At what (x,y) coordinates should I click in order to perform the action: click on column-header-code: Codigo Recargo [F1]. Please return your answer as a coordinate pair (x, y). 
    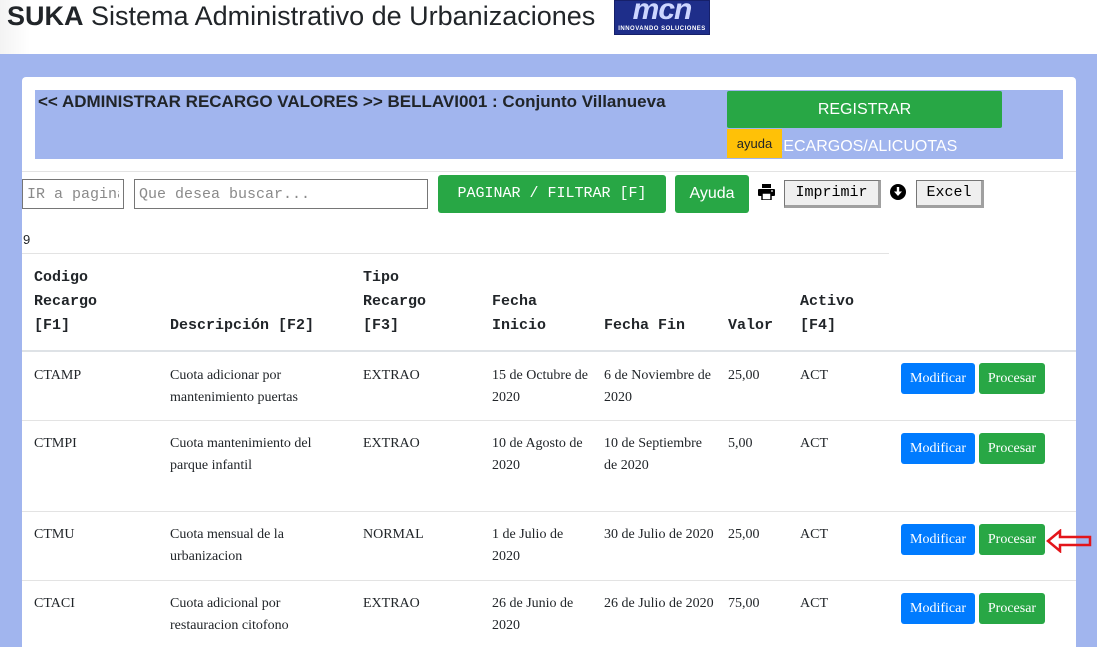
    Looking at the image, I should click on (65, 302).